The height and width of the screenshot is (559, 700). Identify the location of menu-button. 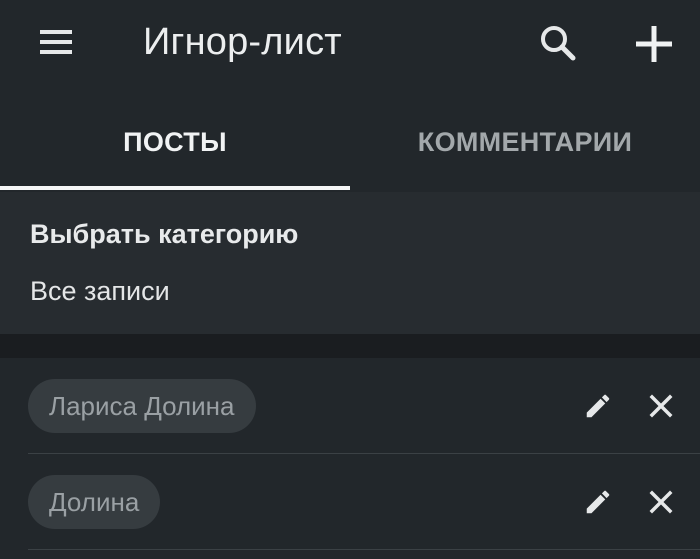
(56, 42).